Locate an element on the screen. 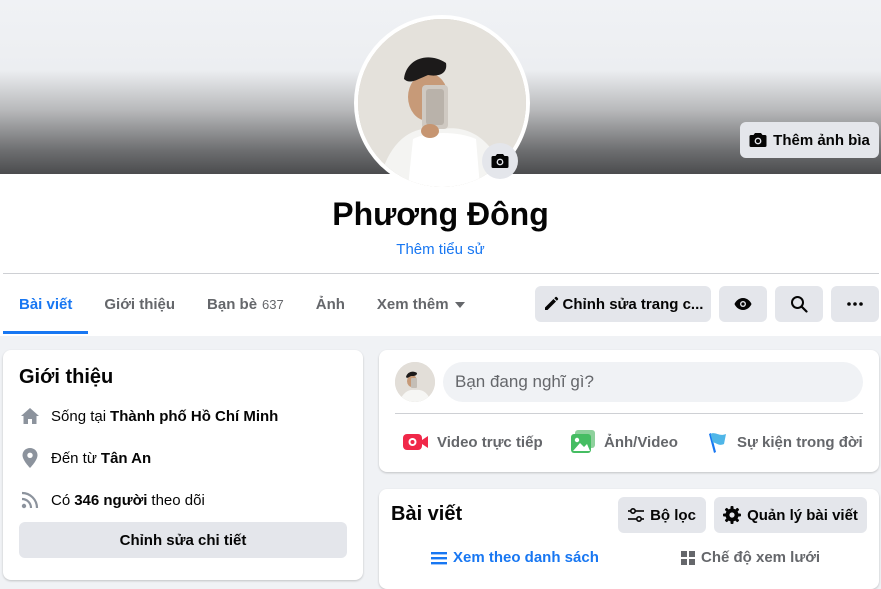 Image resolution: width=881 pixels, height=589 pixels. followers-count-link: 346 người is located at coordinates (110, 500).